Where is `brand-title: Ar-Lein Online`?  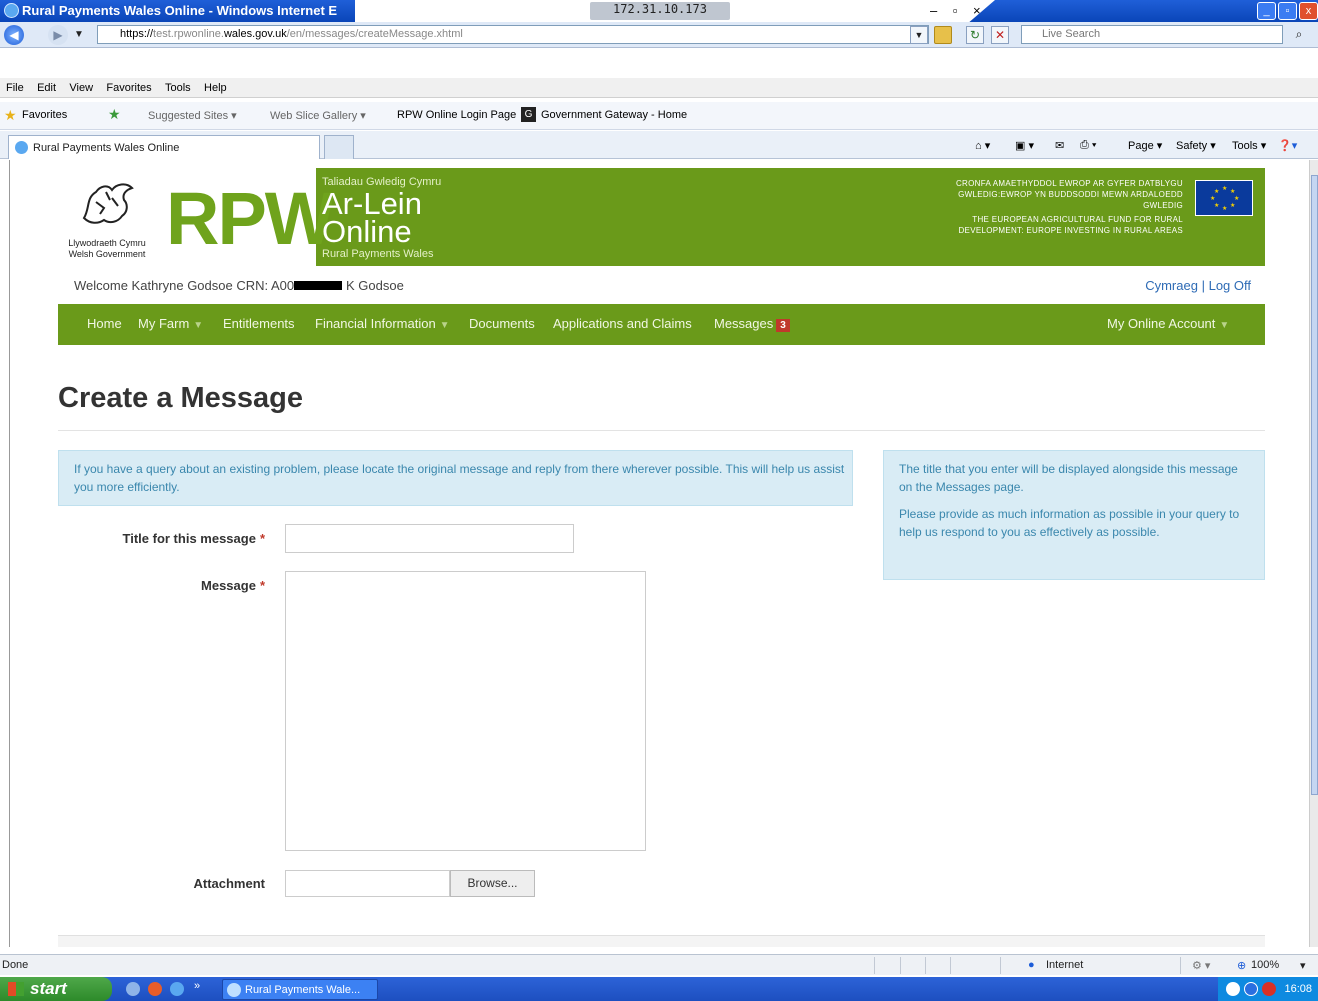
brand-title: Ar-Lein Online is located at coordinates (372, 215).